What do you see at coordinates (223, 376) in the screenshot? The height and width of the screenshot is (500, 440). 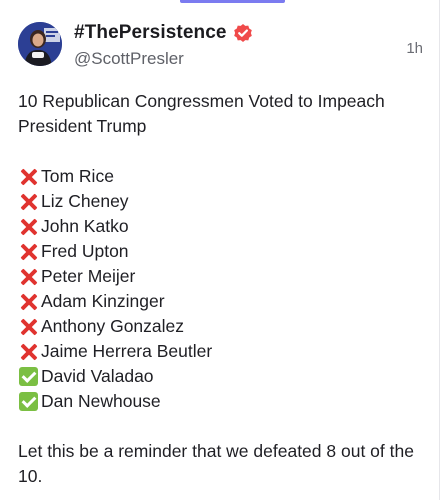 I see `list-item: David Valadao` at bounding box center [223, 376].